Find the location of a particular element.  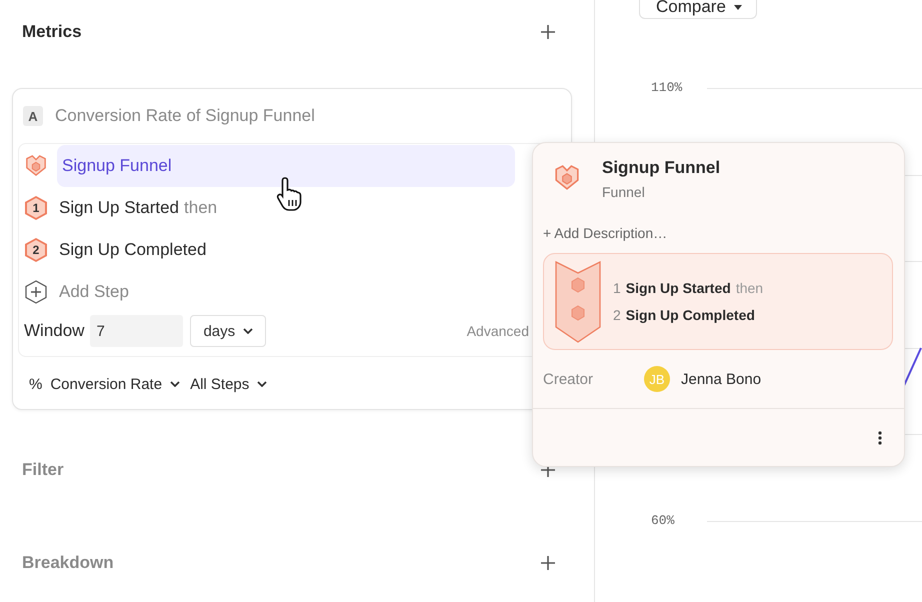

step-number: 2 is located at coordinates (617, 315).